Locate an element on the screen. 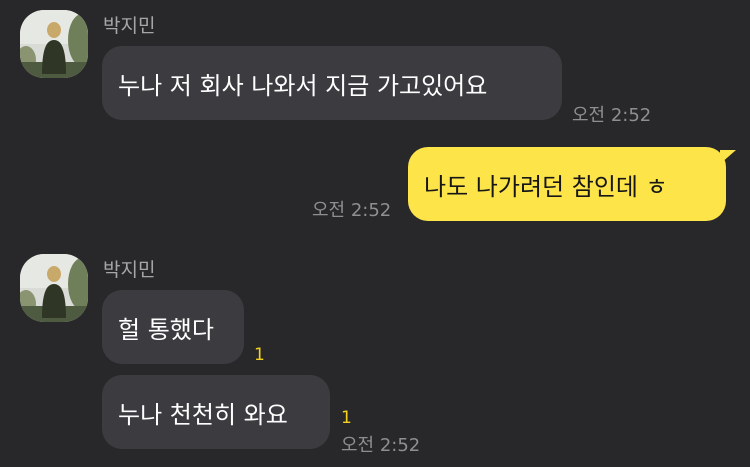 The image size is (750, 467). message-bubble-outgoing: 나도 나가려던 참인데 ㅎ is located at coordinates (567, 184).